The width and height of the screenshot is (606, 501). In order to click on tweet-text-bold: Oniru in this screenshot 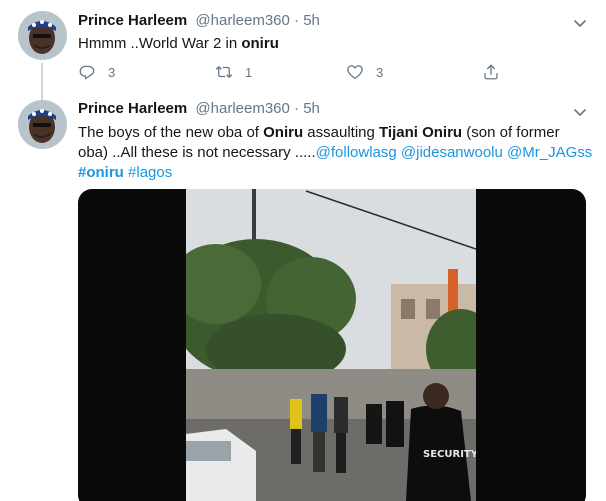, I will do `click(283, 132)`.